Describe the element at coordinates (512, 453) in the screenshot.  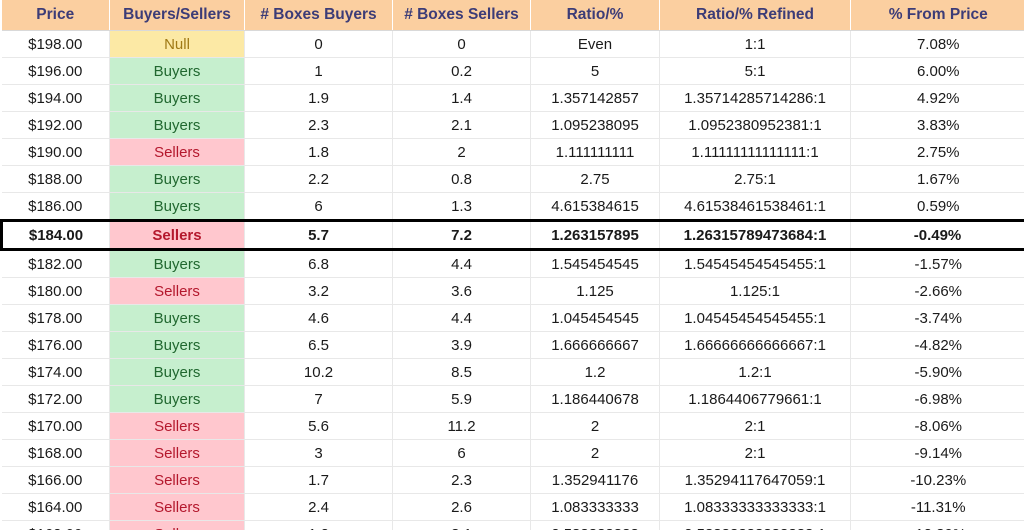
I see `table-row: $168.00 Sellers 3 6 2 2:1 -9.14%` at that location.